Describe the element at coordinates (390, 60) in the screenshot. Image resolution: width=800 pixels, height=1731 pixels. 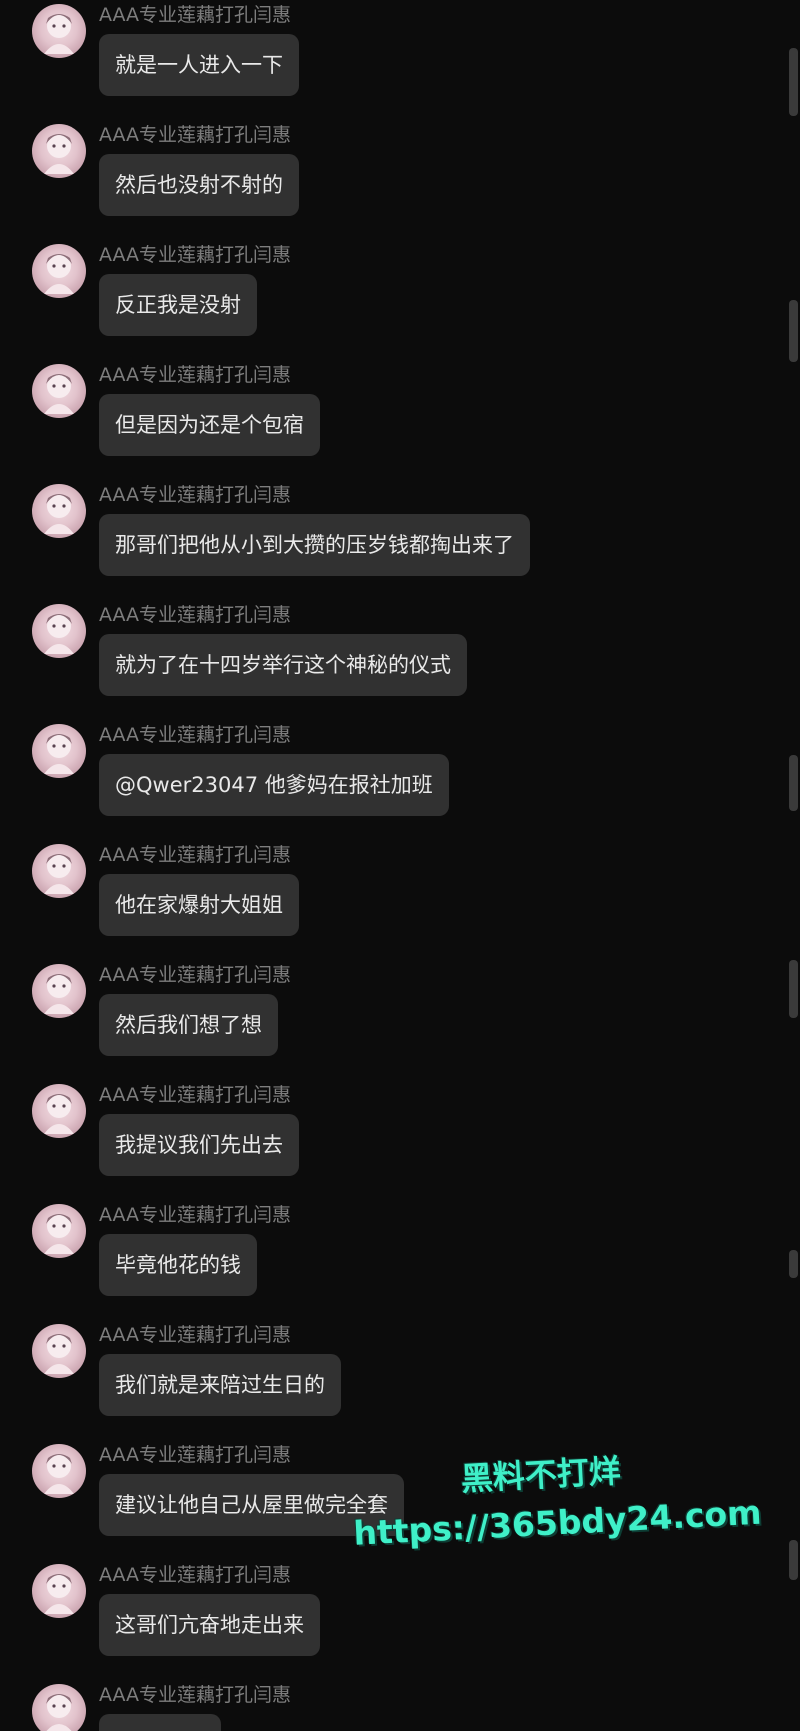
I see `chat-message: AAA专业莲藕打孔闫惠 就是一人进入一下` at that location.